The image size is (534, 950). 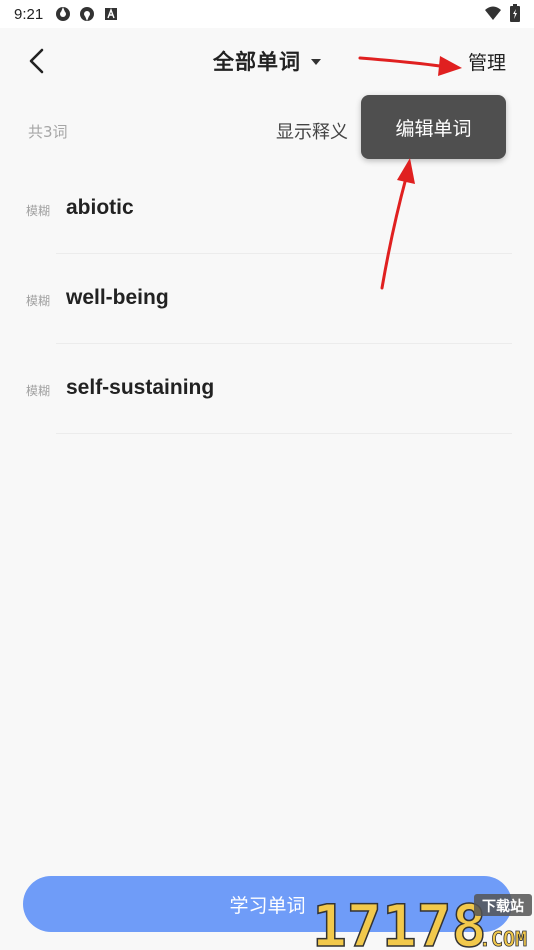 What do you see at coordinates (515, 13) in the screenshot?
I see `battery-icon` at bounding box center [515, 13].